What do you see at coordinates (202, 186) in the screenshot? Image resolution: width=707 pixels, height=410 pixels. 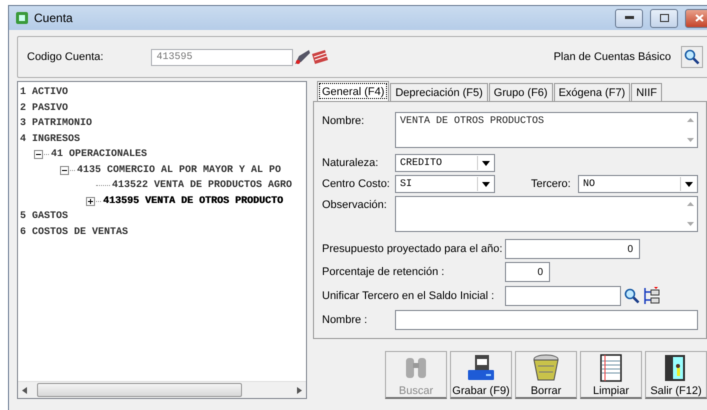 I see `tree-item: 413522 VENTA DE PRODUCTOS AGRO` at bounding box center [202, 186].